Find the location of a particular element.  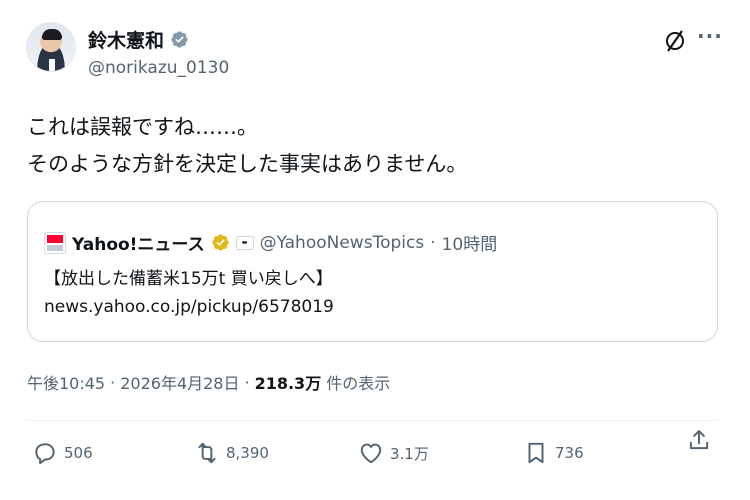

tweet-text-line: そのような方針を決定した事実はありません。 is located at coordinates (247, 164).